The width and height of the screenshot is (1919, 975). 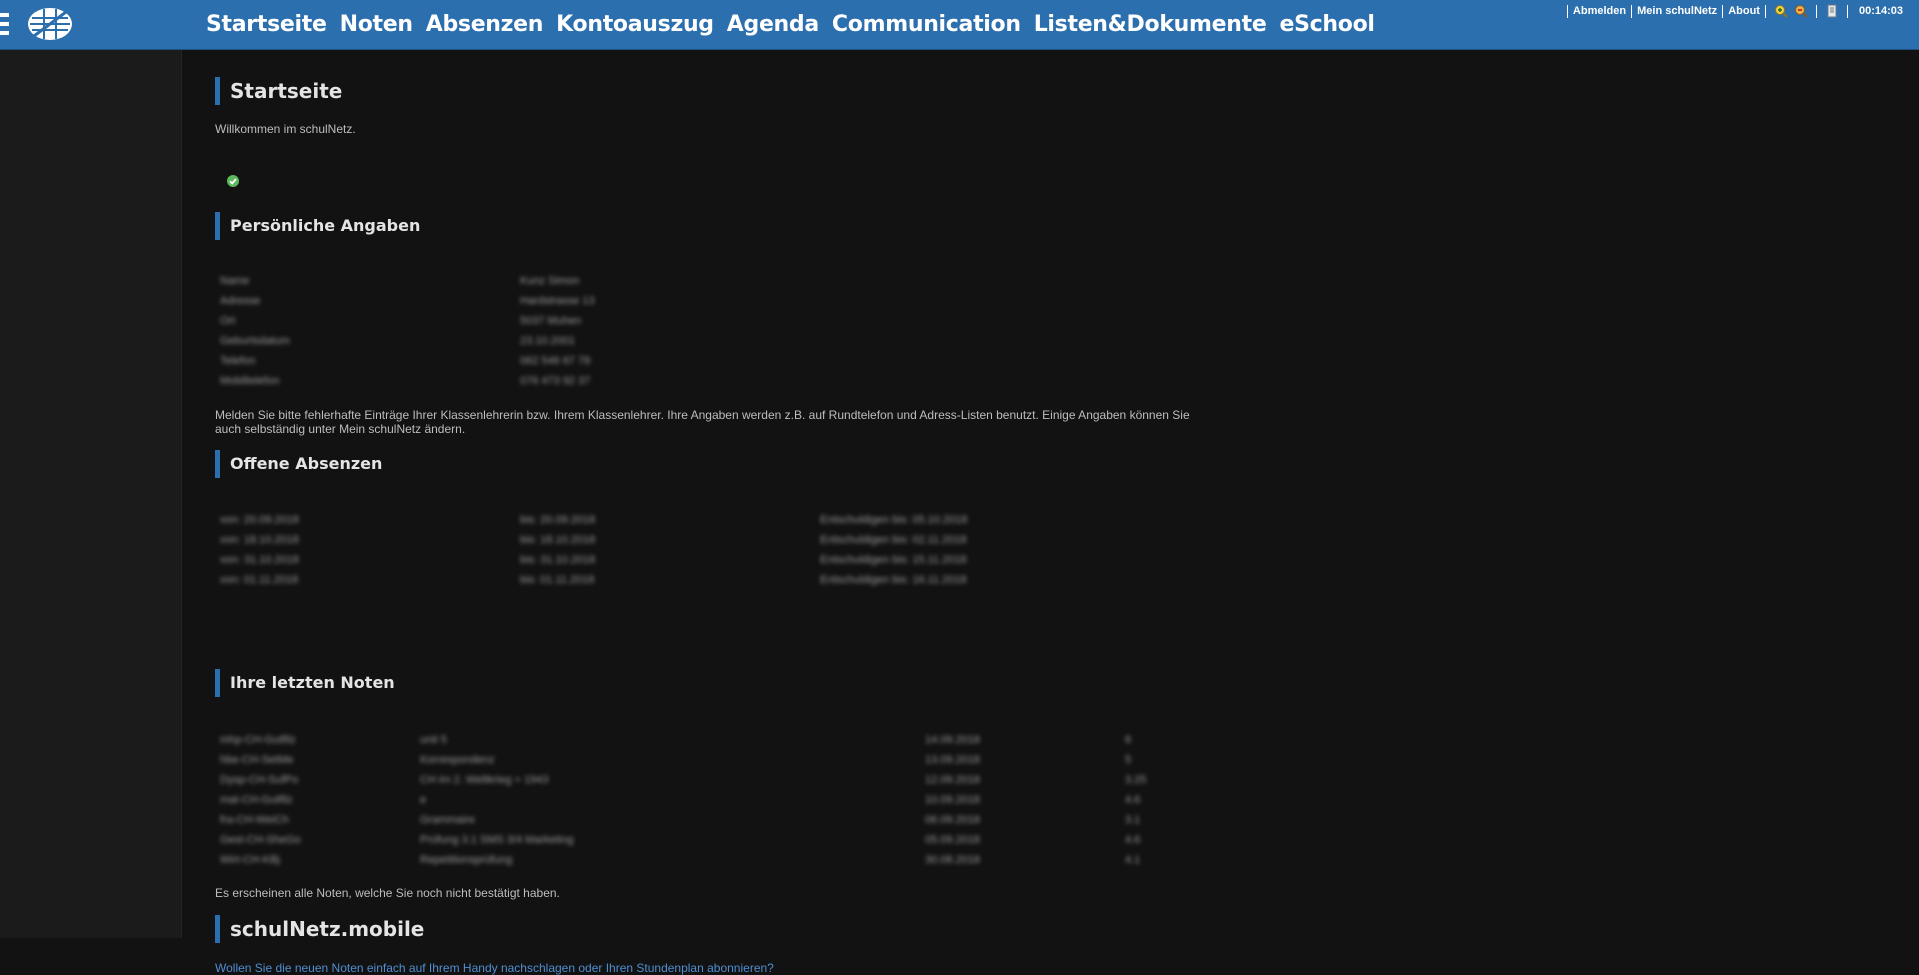 What do you see at coordinates (91, 494) in the screenshot?
I see `left-sidebar` at bounding box center [91, 494].